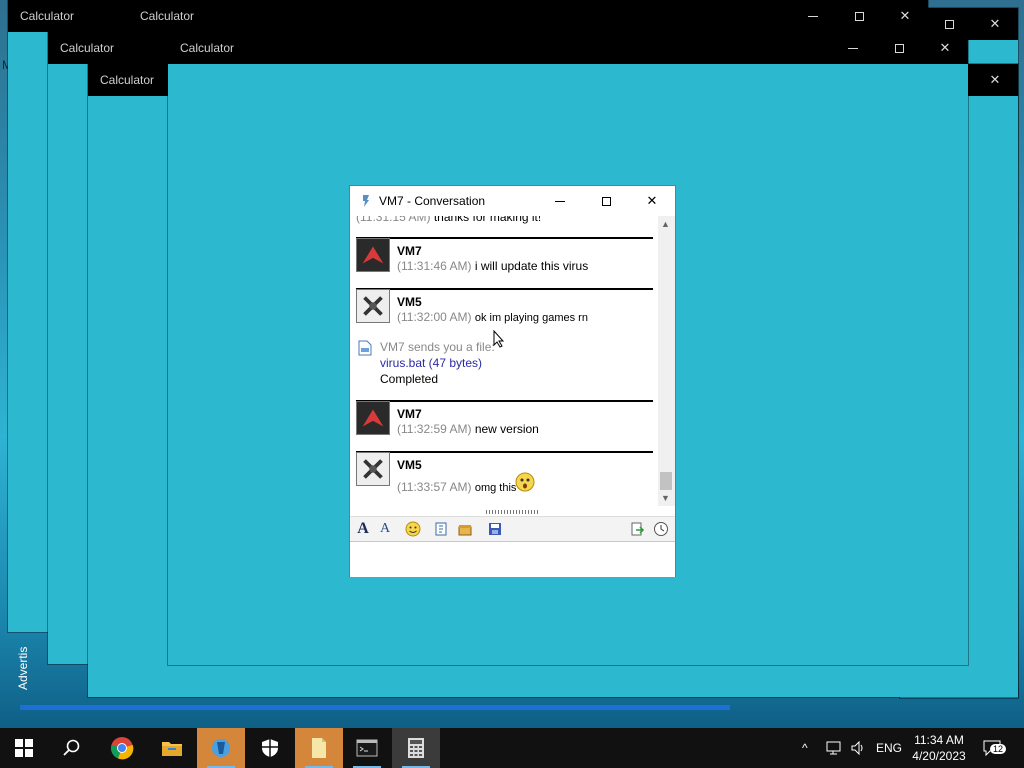 This screenshot has height=768, width=1024. I want to click on folder-icon, so click(319, 748).